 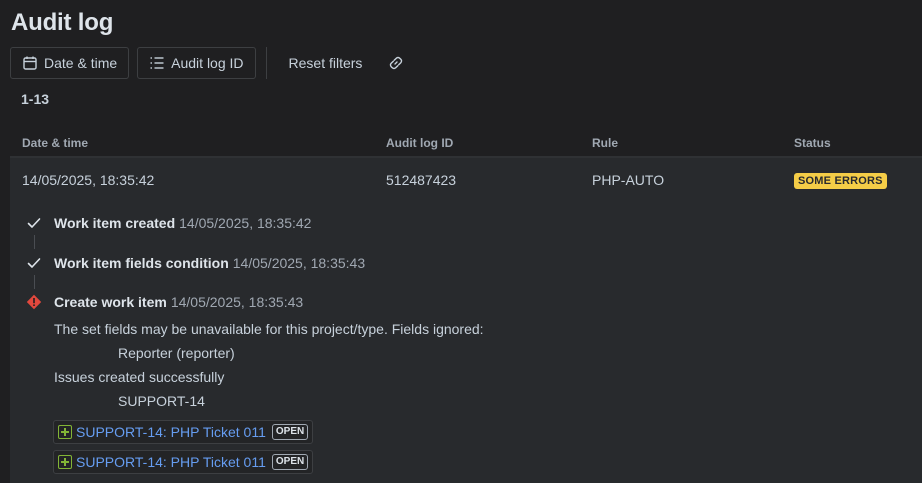 I want to click on filter-toolbar: Date & time Audit log ID Reset filters, so click(x=214, y=63).